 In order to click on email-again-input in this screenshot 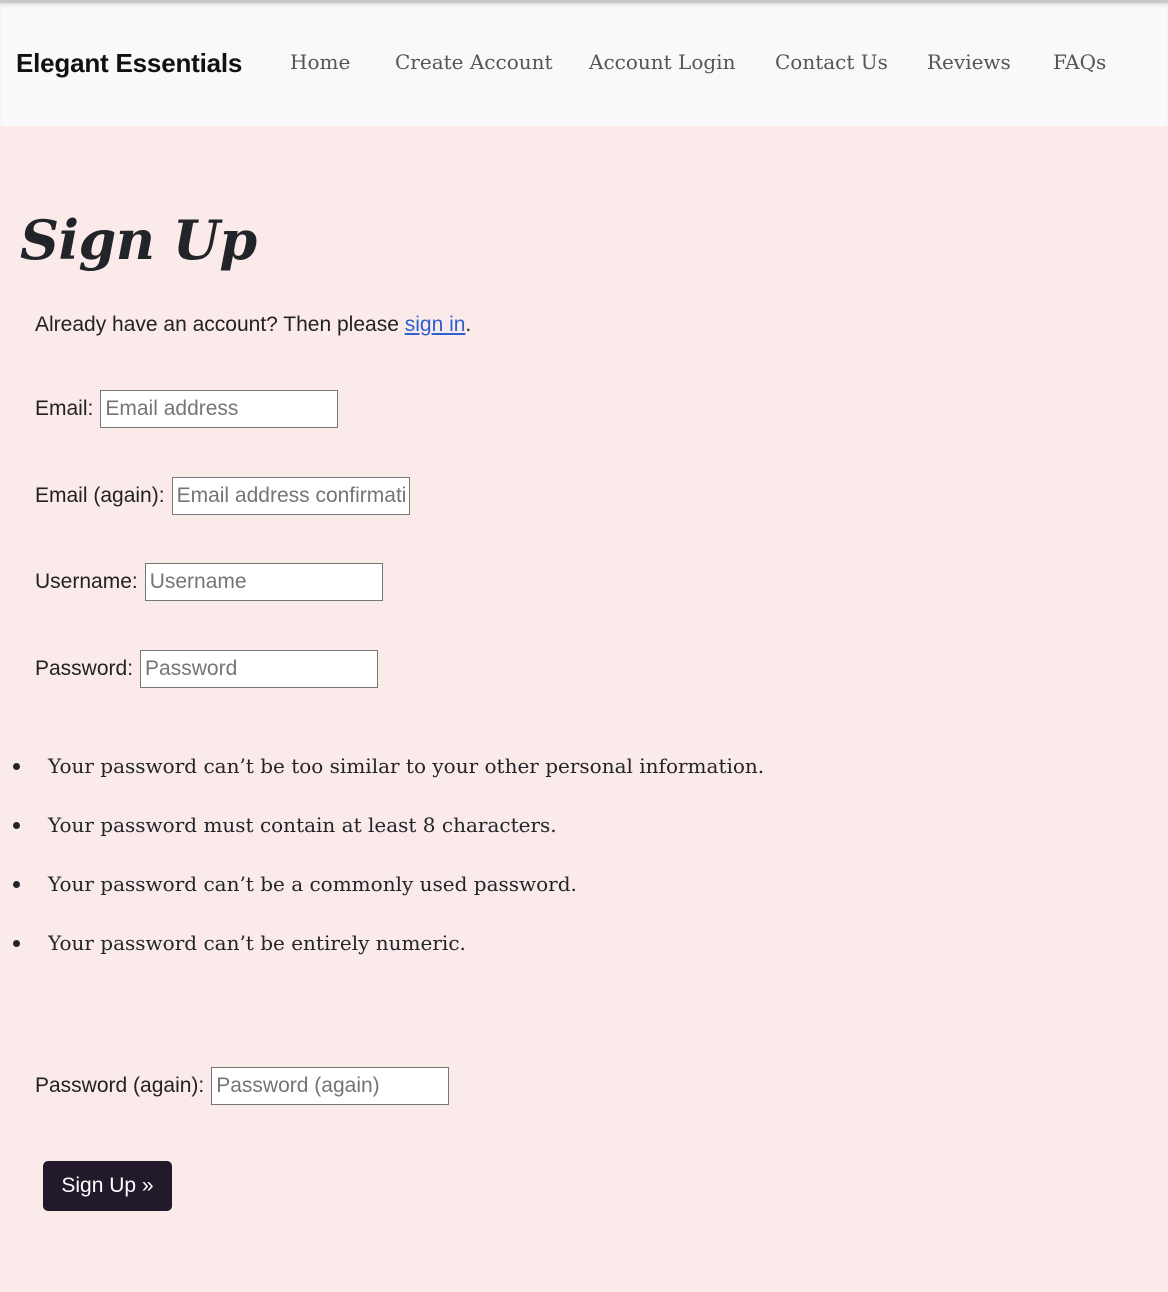, I will do `click(290, 496)`.